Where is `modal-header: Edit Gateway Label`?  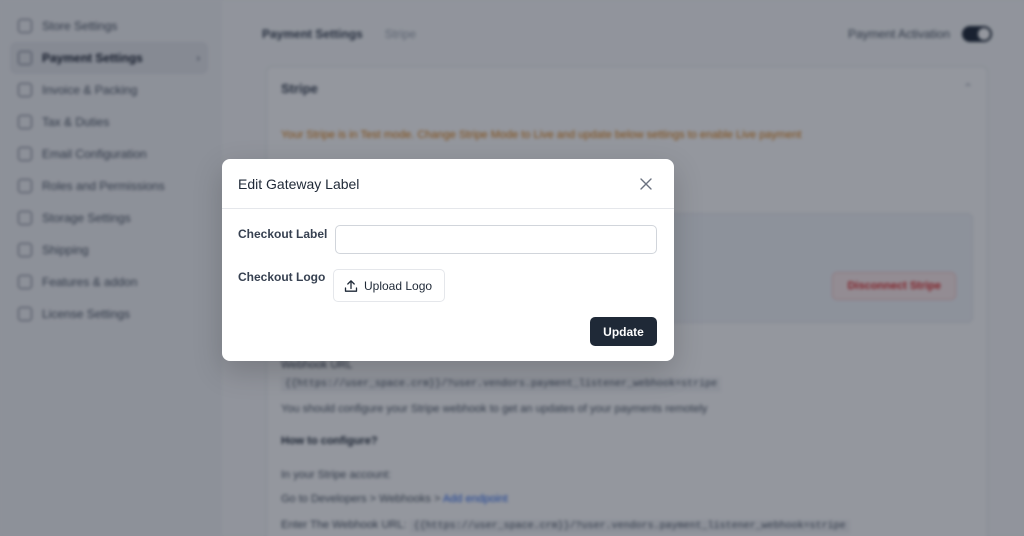
modal-header: Edit Gateway Label is located at coordinates (448, 184).